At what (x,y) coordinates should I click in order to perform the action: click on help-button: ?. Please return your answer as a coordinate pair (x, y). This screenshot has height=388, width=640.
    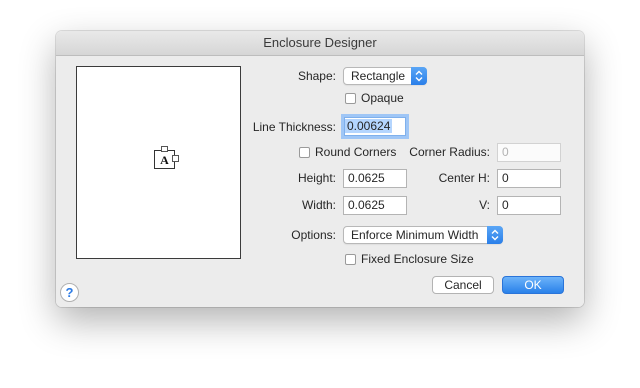
    Looking at the image, I should click on (69, 292).